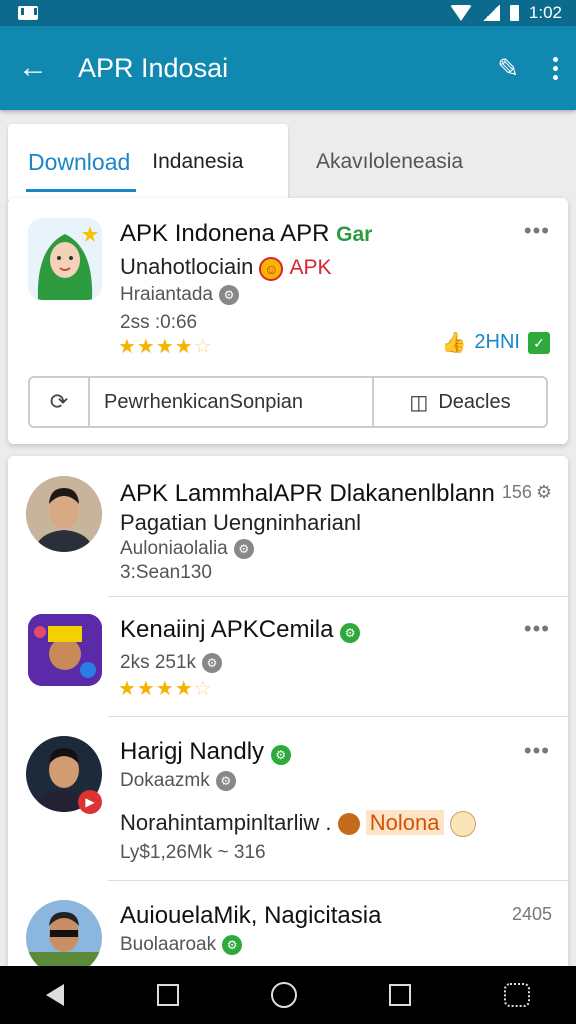  What do you see at coordinates (232, 402) in the screenshot?
I see `action-mid-button: PewrhenkicanSonpian` at bounding box center [232, 402].